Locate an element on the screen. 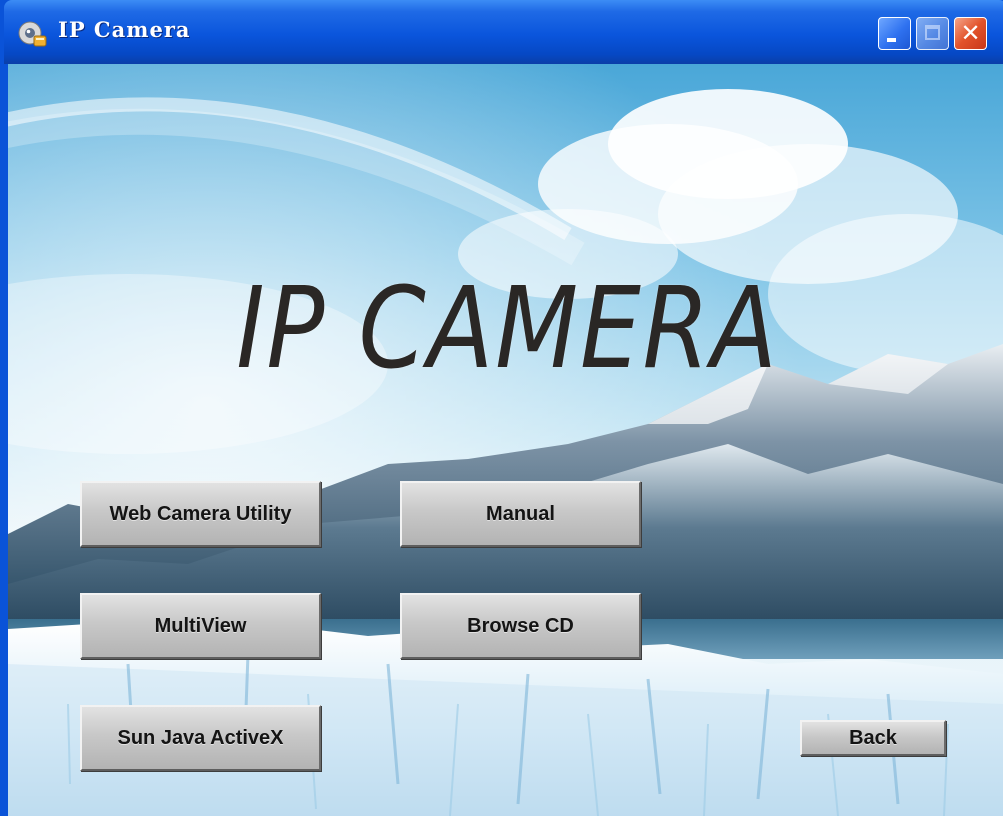  camera-app-icon is located at coordinates (32, 34).